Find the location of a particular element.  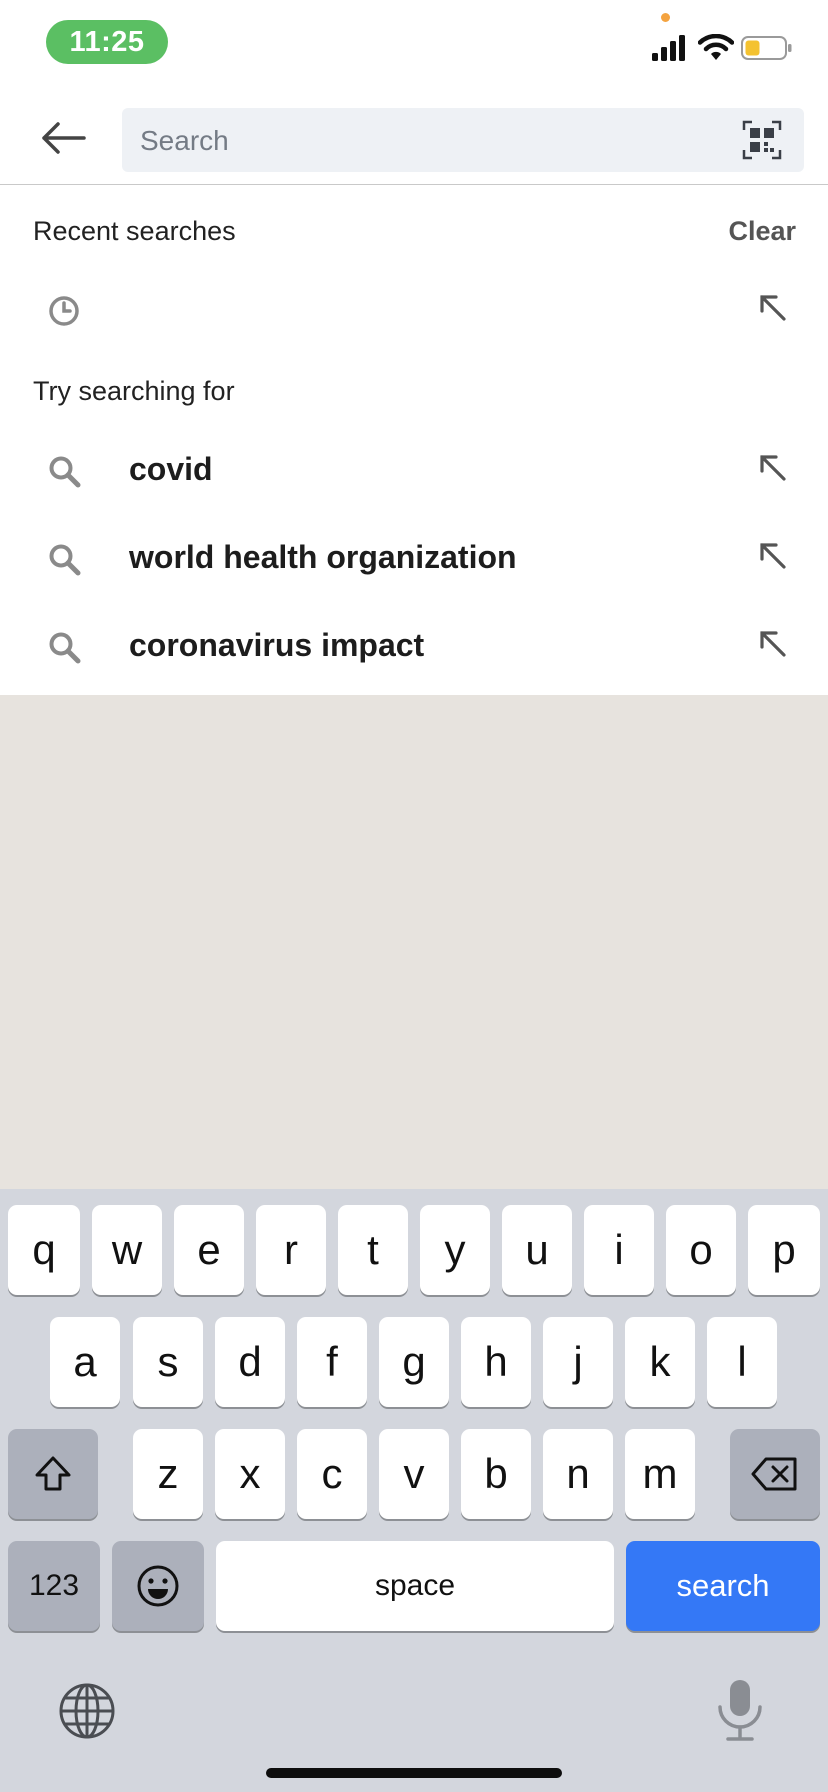

qr-scan-icon is located at coordinates (762, 140).